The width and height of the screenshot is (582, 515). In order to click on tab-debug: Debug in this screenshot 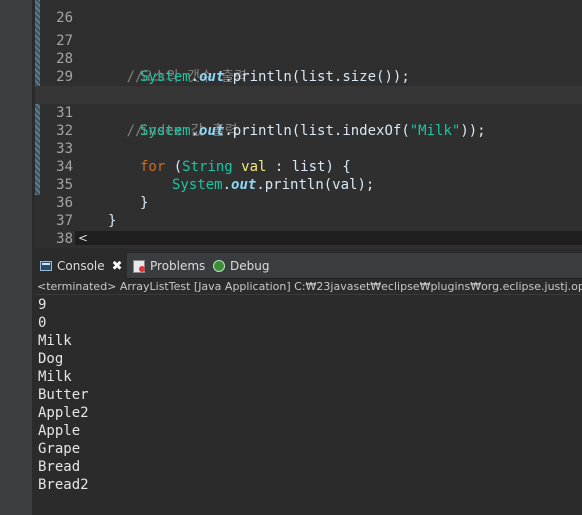, I will do `click(241, 266)`.